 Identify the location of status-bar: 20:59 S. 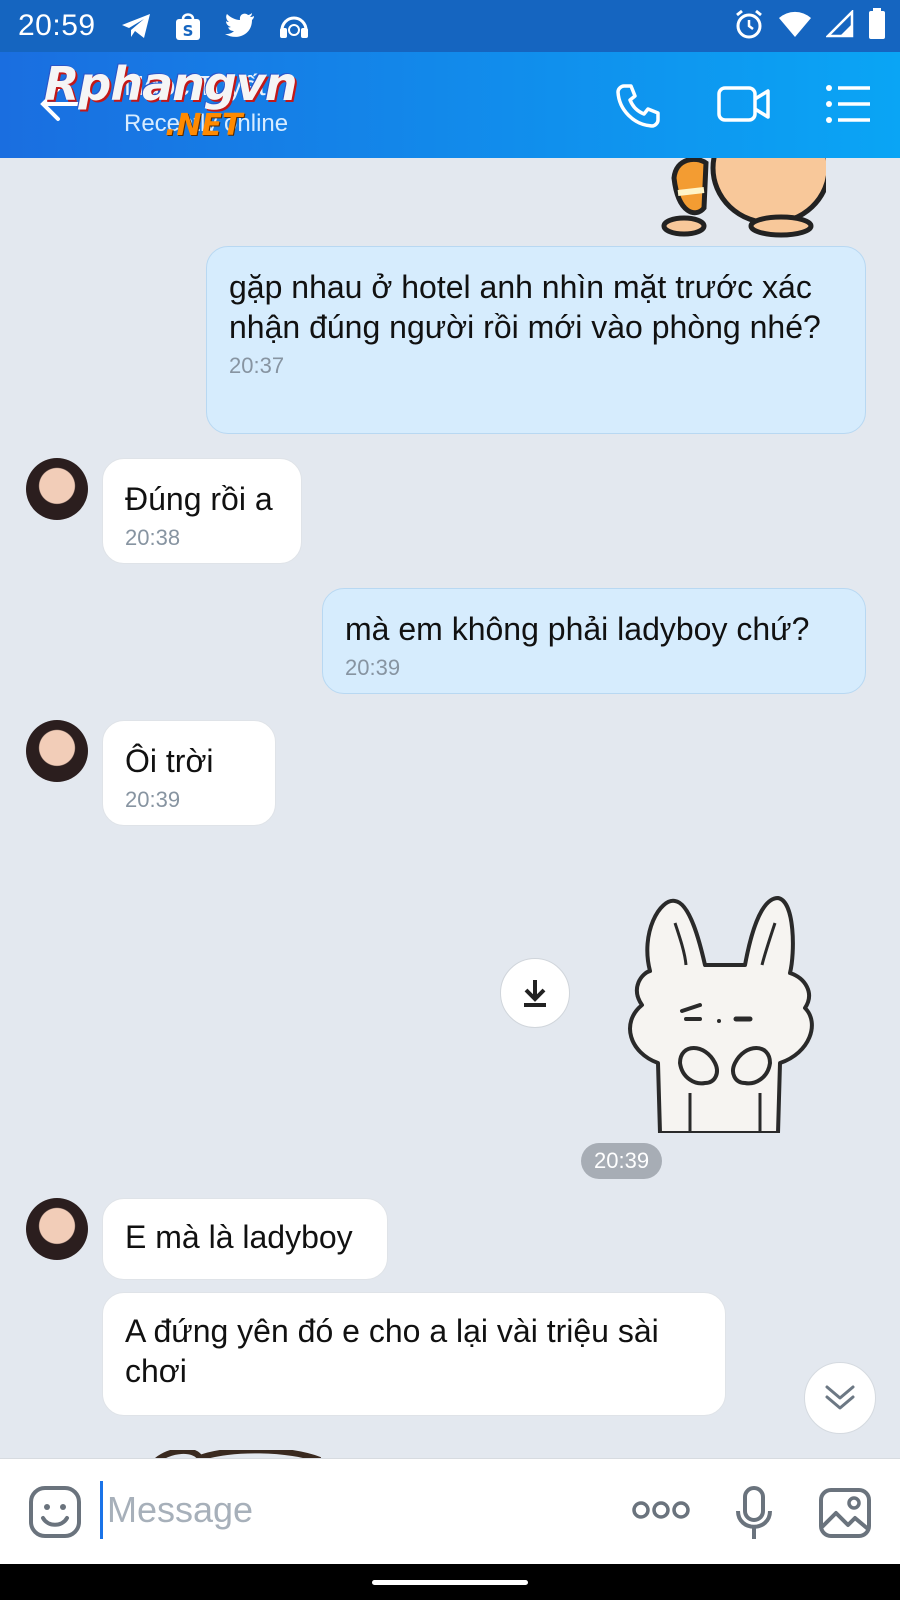
(450, 26).